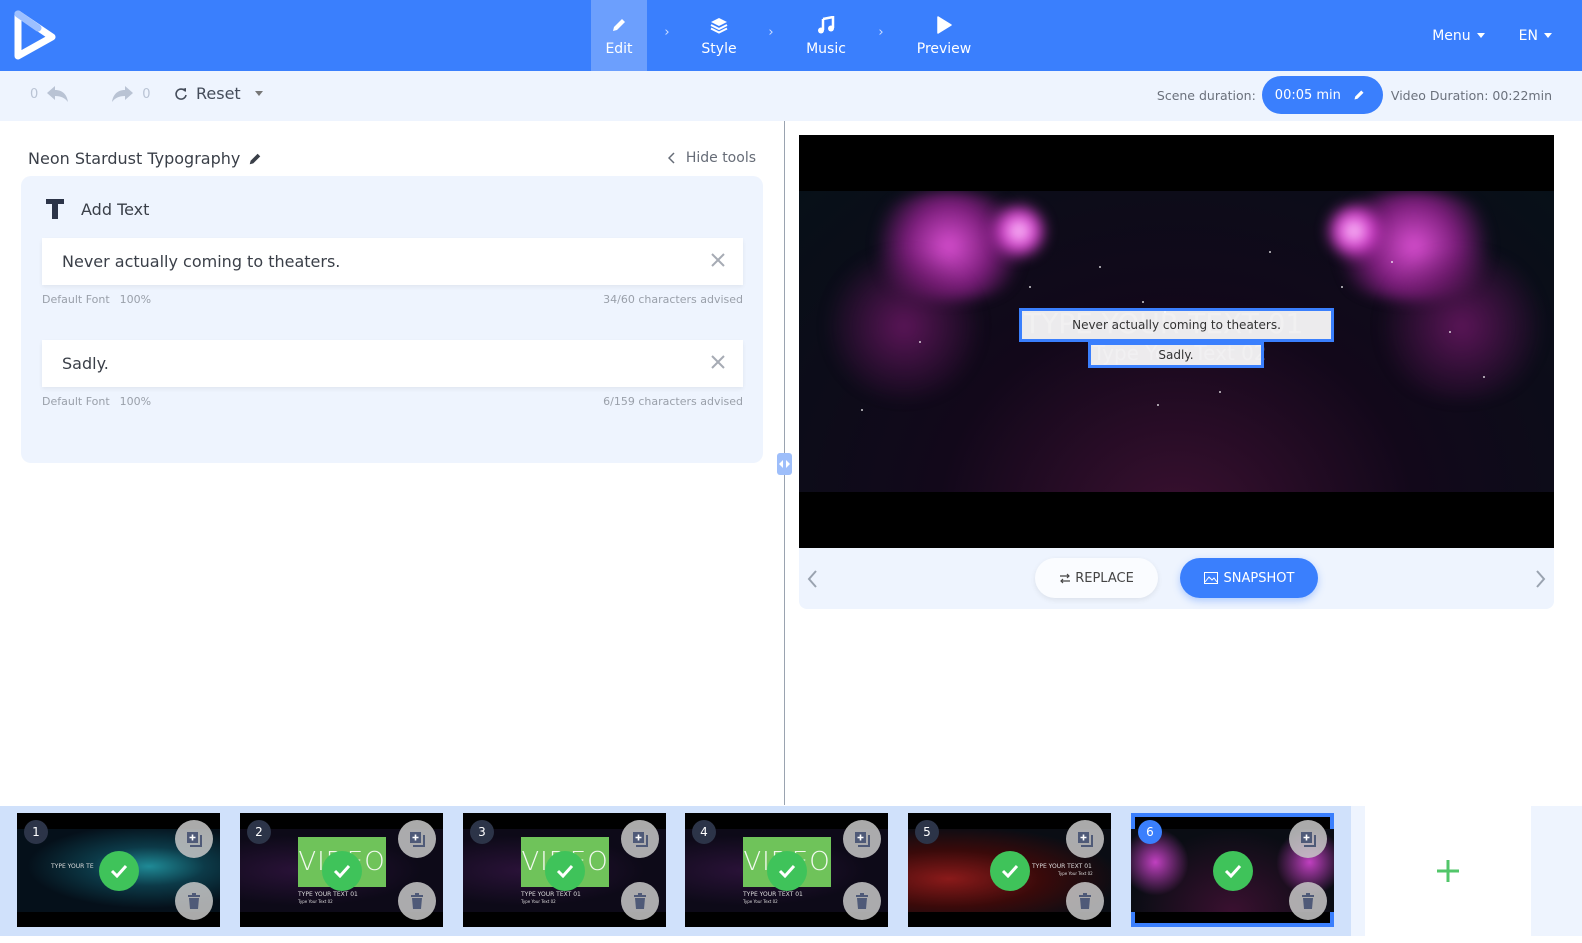 The image size is (1582, 943). Describe the element at coordinates (944, 35) in the screenshot. I see `step-preview: Preview` at that location.